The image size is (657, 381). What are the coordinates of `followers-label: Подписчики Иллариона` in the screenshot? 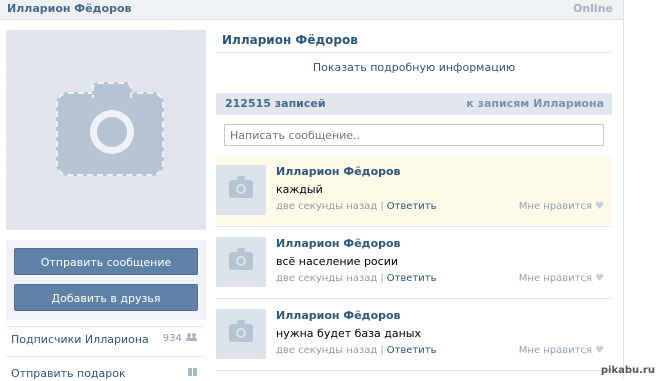 It's located at (80, 339).